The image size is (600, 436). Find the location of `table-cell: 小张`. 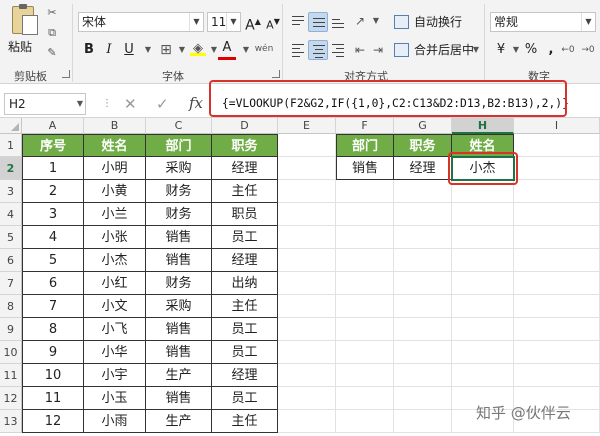

table-cell: 小张 is located at coordinates (115, 237).